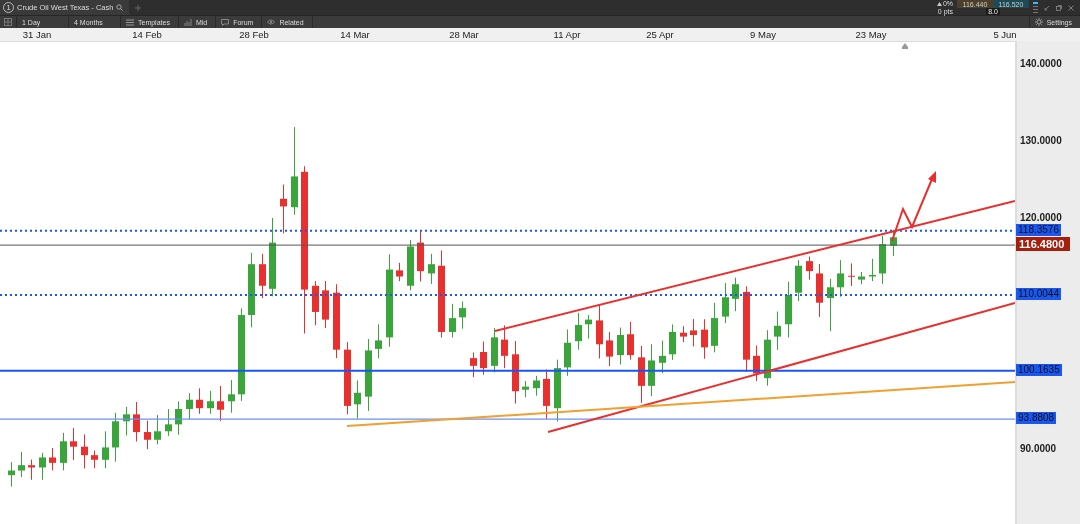 This screenshot has width=1080, height=524. What do you see at coordinates (464, 34) in the screenshot?
I see `date-label: 28 Mar` at bounding box center [464, 34].